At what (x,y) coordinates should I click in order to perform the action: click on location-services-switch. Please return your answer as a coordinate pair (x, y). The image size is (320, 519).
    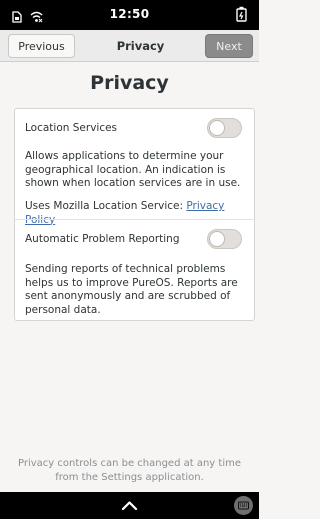
    Looking at the image, I should click on (224, 128).